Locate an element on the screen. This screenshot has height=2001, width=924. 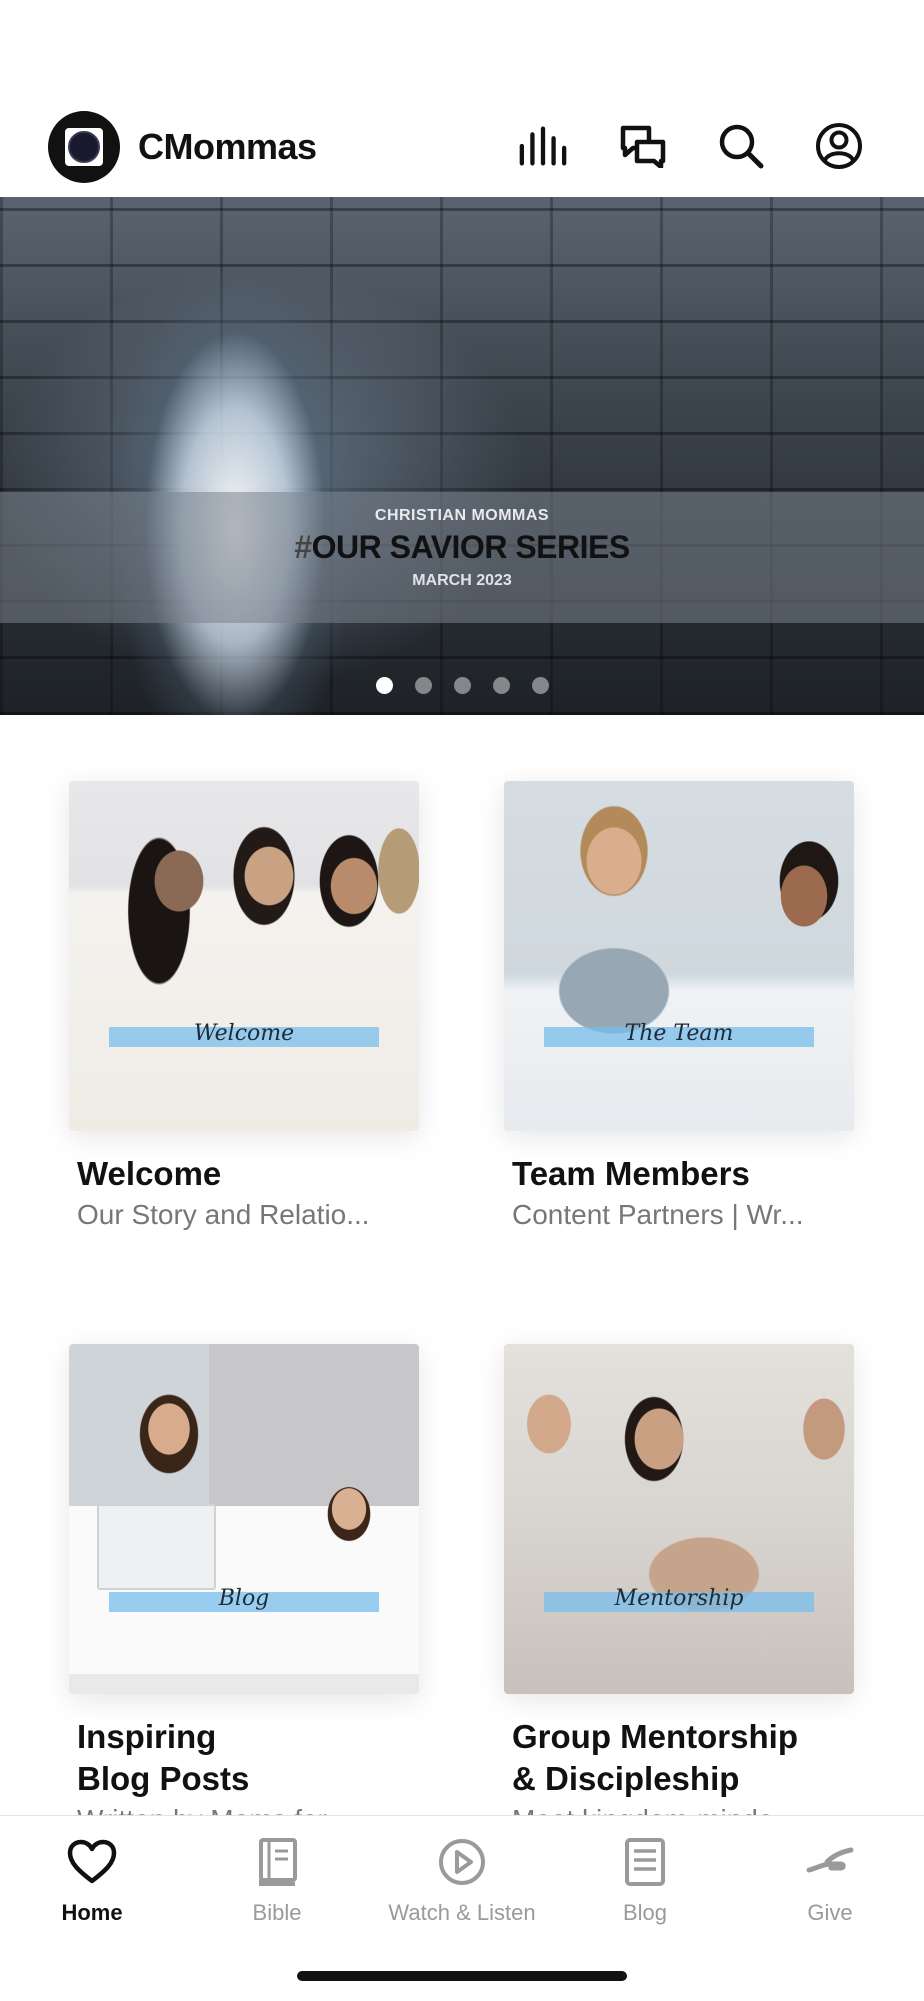
banner-title: #OUR SAVIOR SERIES is located at coordinates (462, 547).